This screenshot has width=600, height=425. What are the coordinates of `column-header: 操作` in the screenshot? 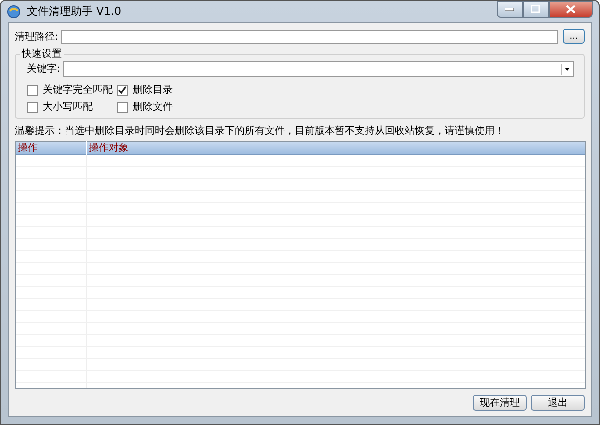 It's located at (51, 148).